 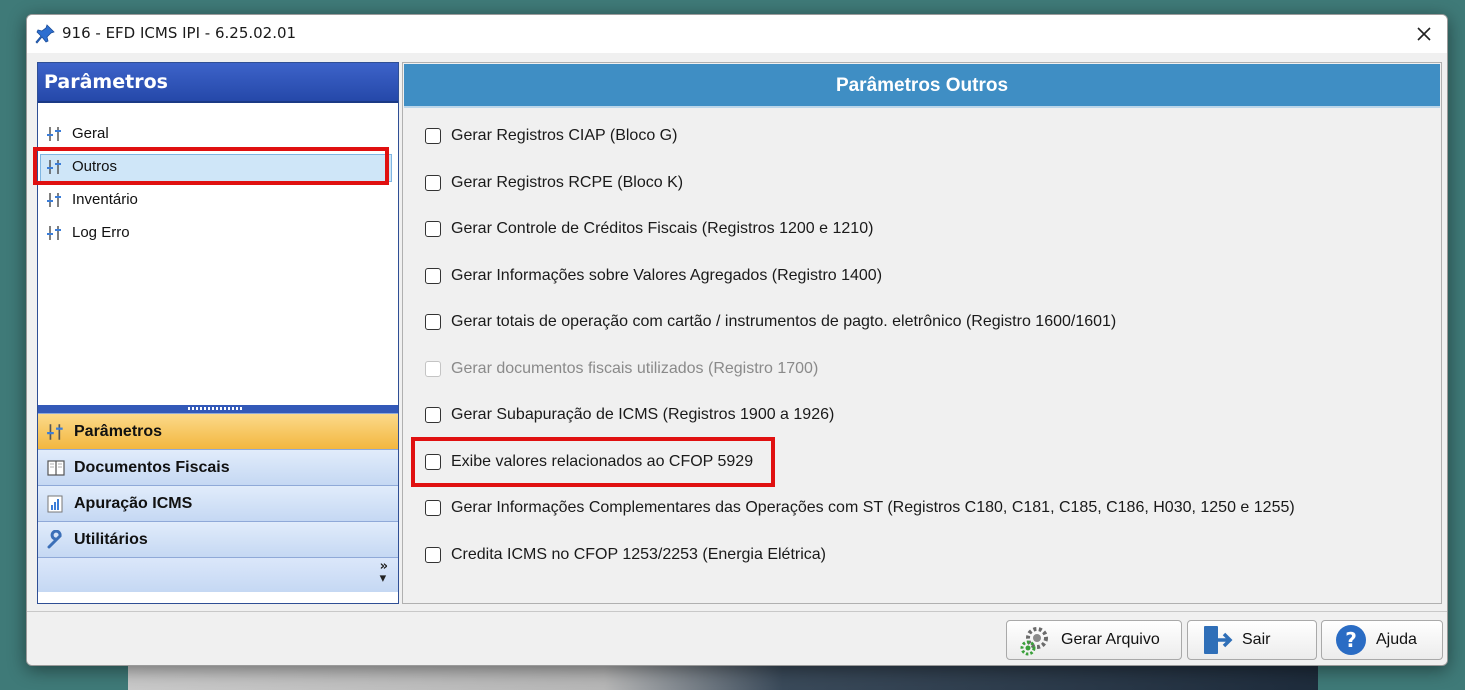 What do you see at coordinates (95, 166) in the screenshot?
I see `tree-item-label: Outros` at bounding box center [95, 166].